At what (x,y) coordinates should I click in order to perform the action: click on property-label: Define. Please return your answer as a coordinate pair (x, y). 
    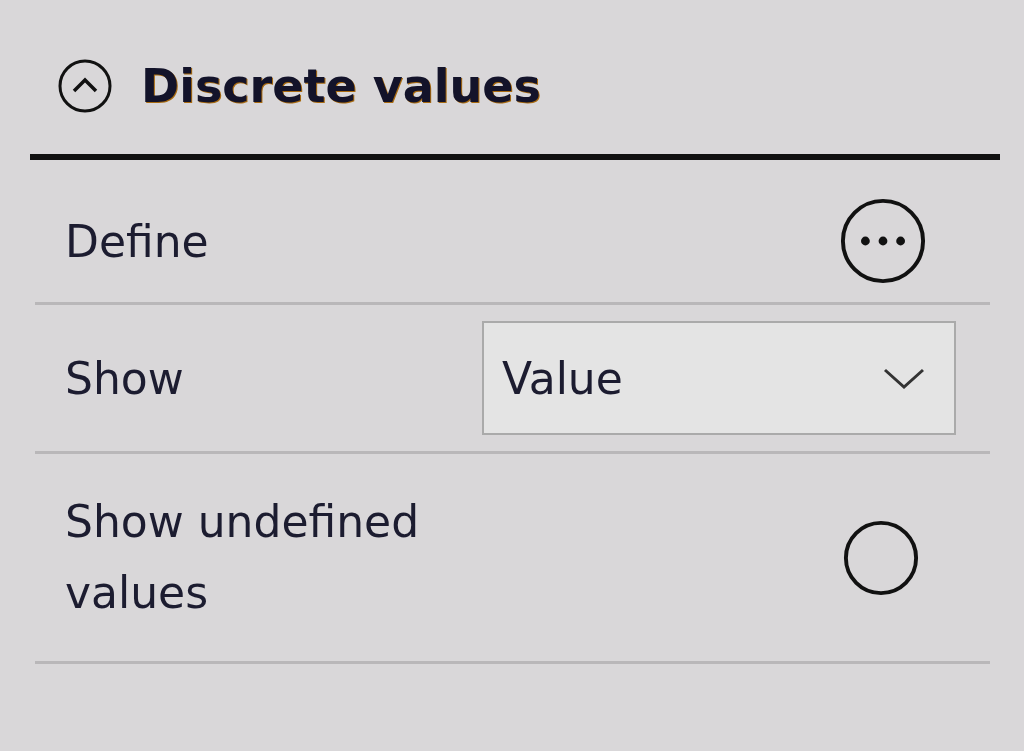
    Looking at the image, I should click on (137, 241).